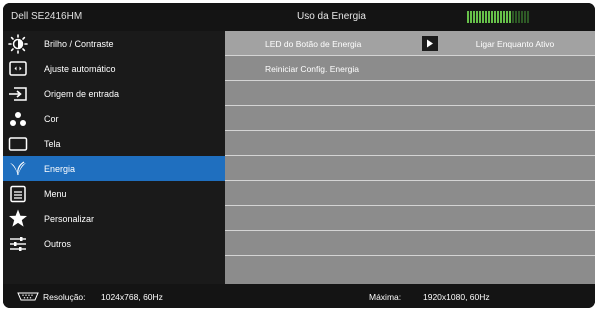 The width and height of the screenshot is (598, 310). Describe the element at coordinates (58, 244) in the screenshot. I see `sidebar-item-label: Outros` at that location.